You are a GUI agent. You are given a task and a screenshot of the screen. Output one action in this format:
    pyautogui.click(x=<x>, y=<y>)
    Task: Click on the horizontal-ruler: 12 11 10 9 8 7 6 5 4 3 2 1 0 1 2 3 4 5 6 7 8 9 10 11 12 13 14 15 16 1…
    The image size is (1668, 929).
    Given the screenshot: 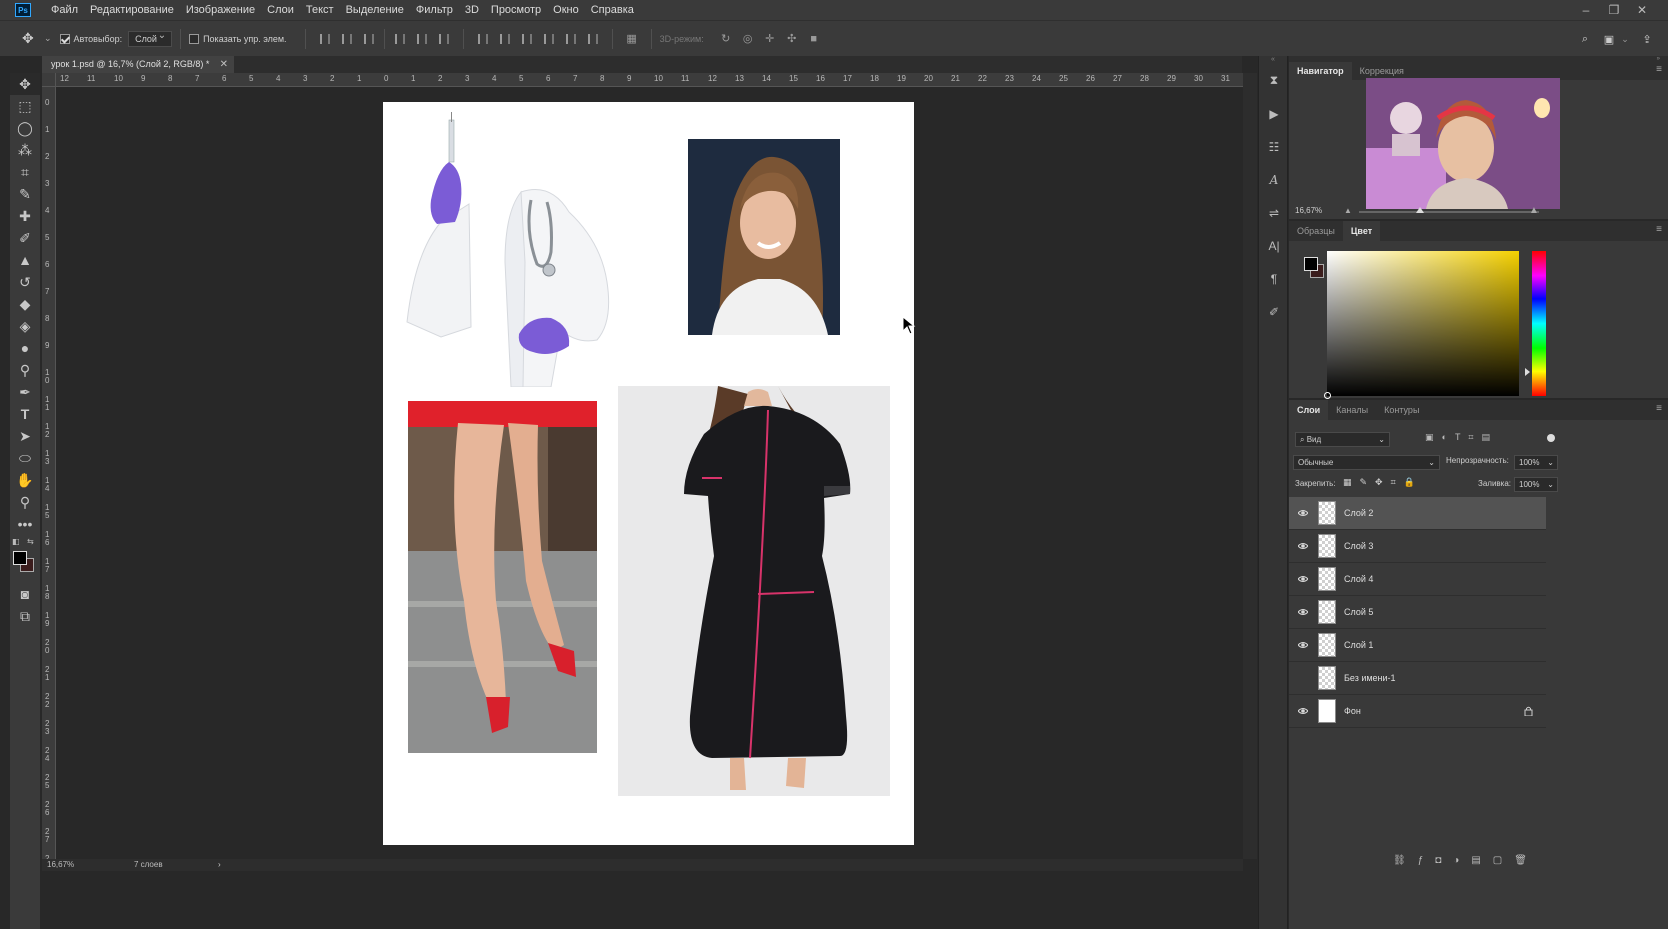 What is the action you would take?
    pyautogui.click(x=649, y=80)
    